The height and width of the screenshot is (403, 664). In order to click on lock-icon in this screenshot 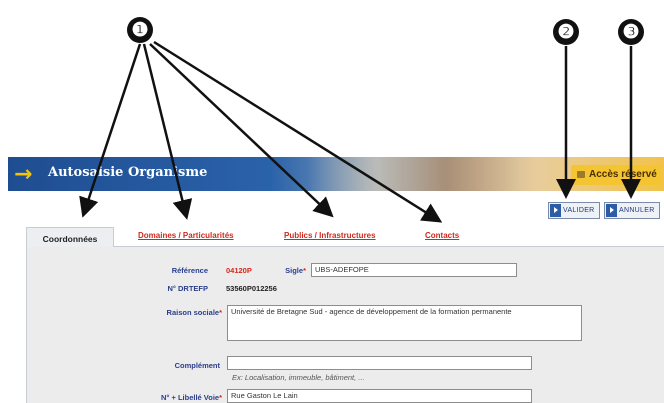, I will do `click(581, 174)`.